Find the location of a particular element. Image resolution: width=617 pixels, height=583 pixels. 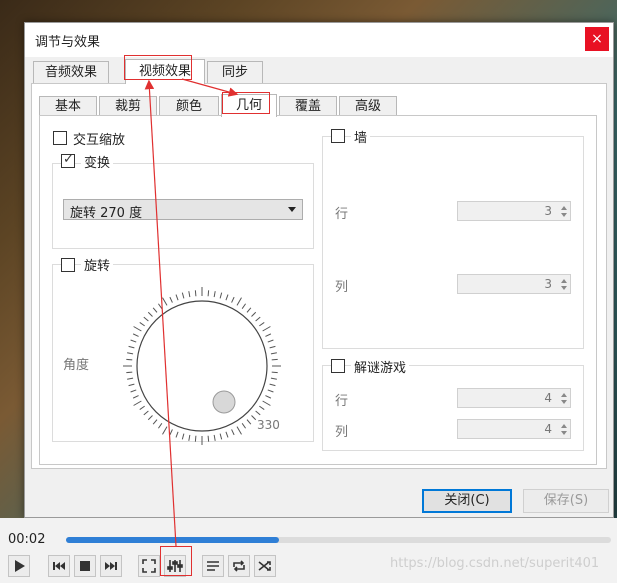

close-button: 关闭(C) is located at coordinates (467, 501).